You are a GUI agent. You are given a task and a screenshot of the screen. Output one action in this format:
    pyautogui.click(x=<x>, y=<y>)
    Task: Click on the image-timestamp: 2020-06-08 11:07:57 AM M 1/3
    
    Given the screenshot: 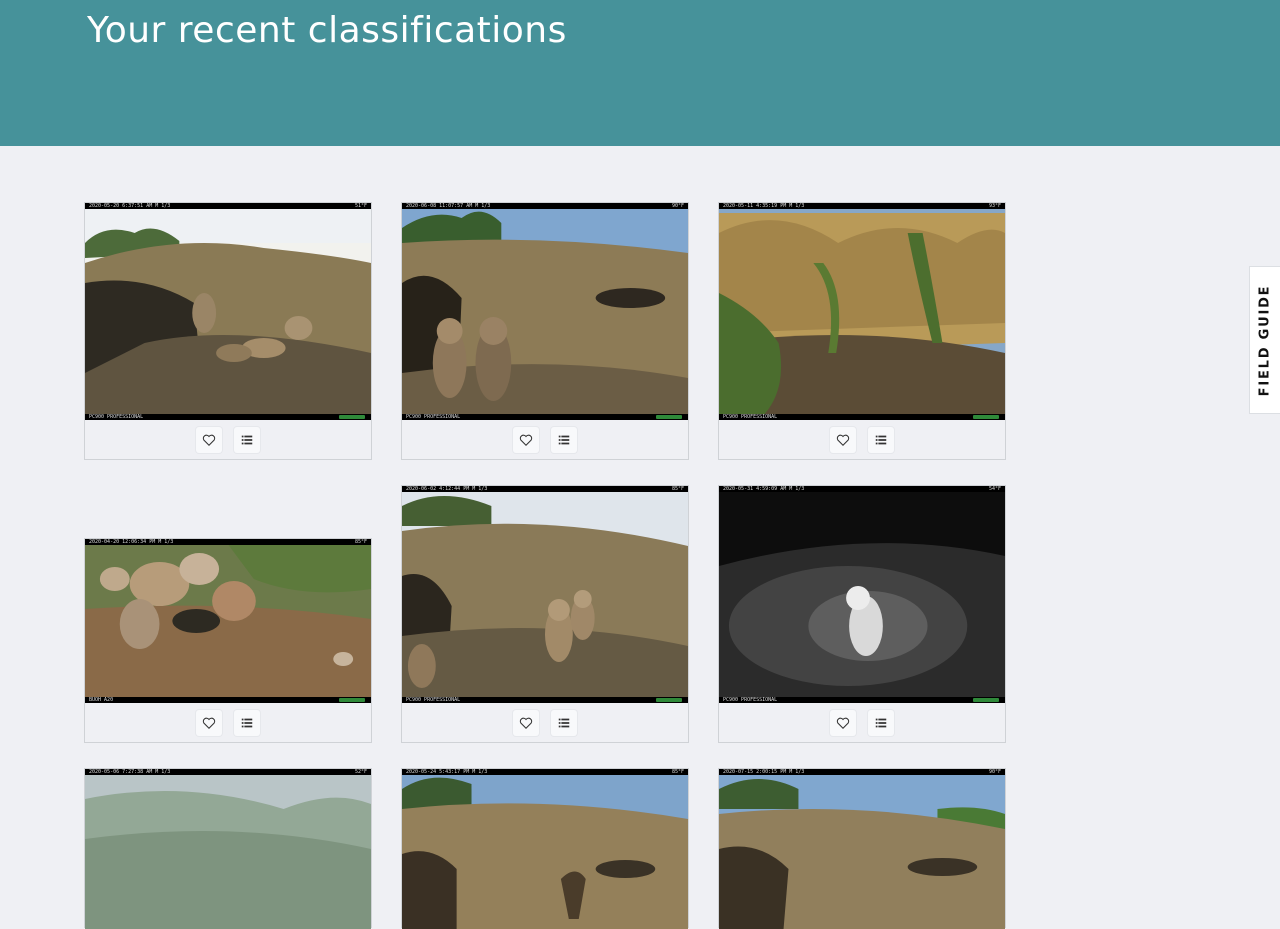 What is the action you would take?
    pyautogui.click(x=448, y=206)
    